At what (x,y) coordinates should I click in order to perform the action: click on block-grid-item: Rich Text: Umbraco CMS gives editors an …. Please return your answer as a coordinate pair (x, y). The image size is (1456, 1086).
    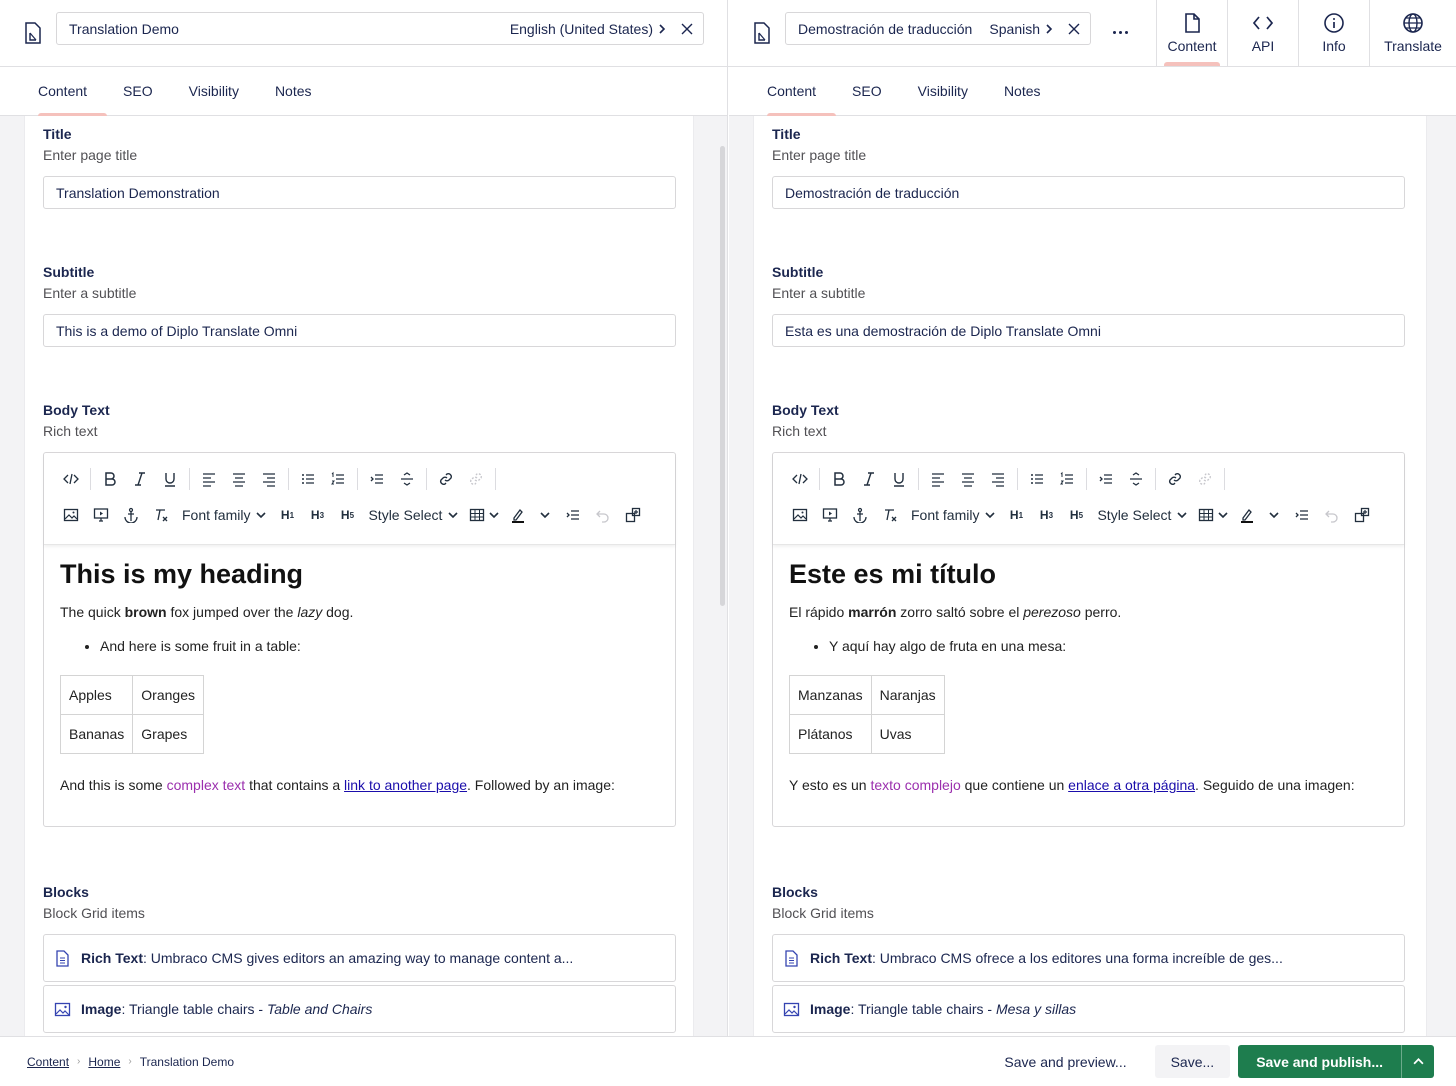
    Looking at the image, I should click on (359, 958).